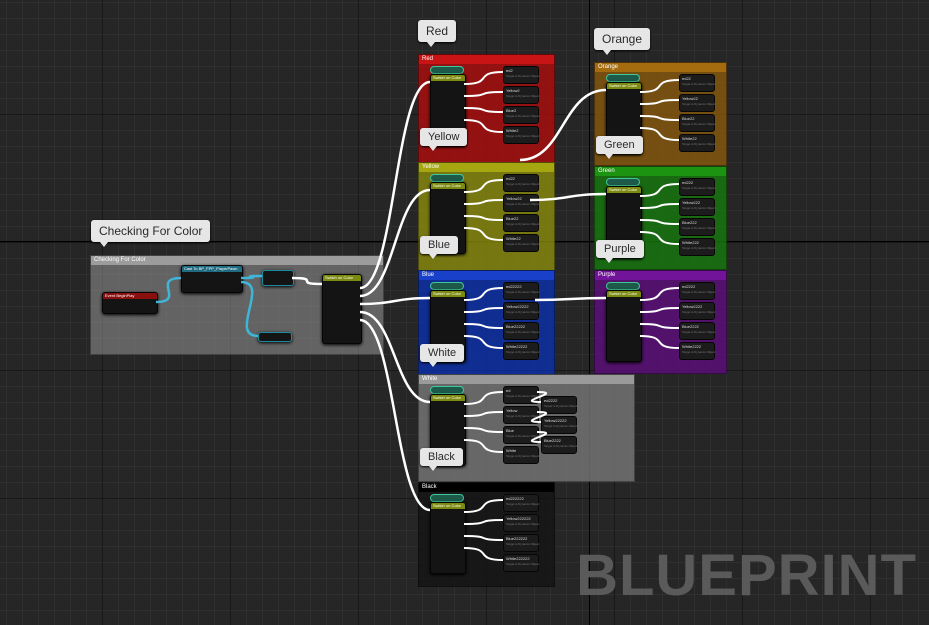 The width and height of the screenshot is (929, 625). Describe the element at coordinates (521, 75) in the screenshot. I see `output-node-red-0: ed2 Target is Dynamic Object` at that location.